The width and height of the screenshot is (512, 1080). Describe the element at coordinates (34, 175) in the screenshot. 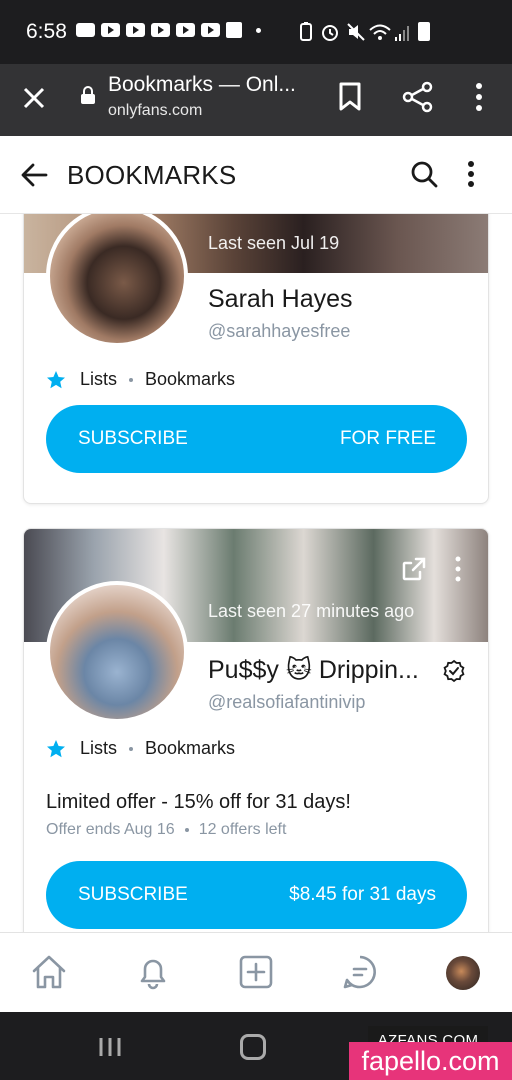

I see `back-arrow-icon` at that location.